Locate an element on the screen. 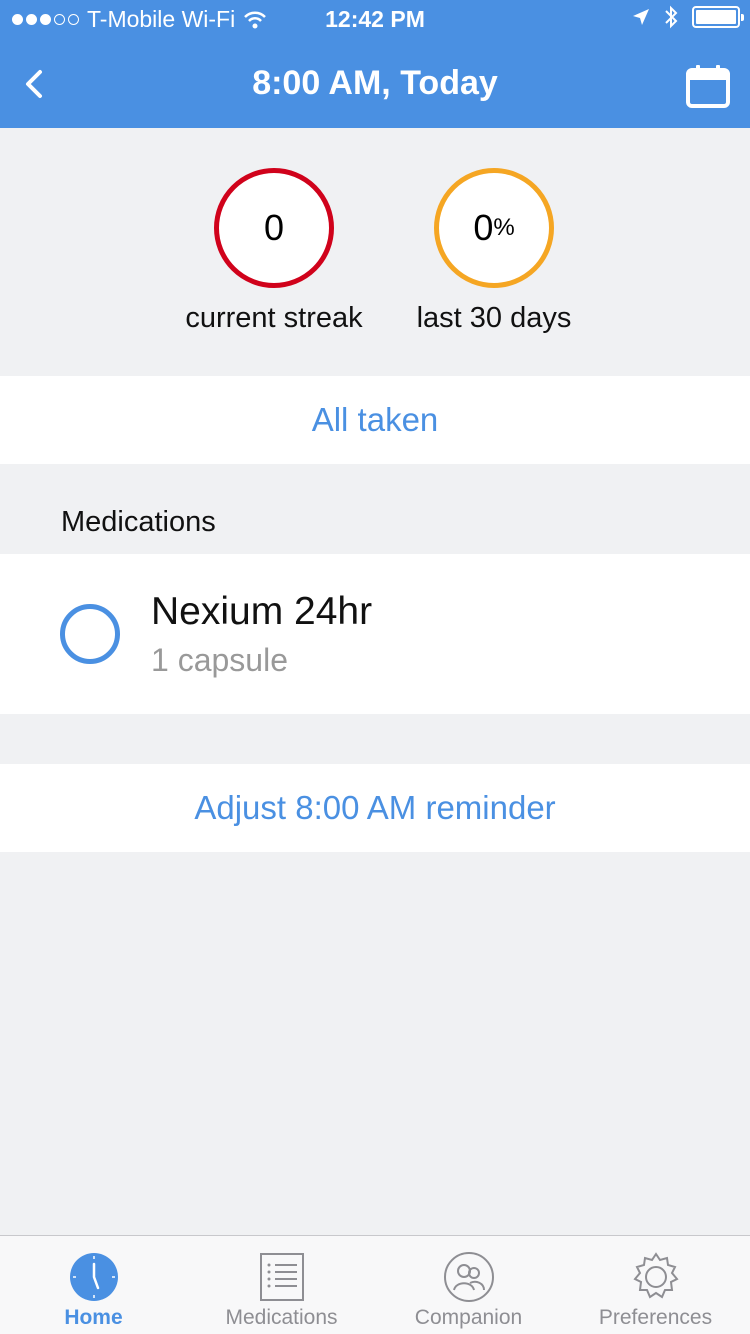 Image resolution: width=750 pixels, height=1334 pixels. bluetooth-icon is located at coordinates (671, 17).